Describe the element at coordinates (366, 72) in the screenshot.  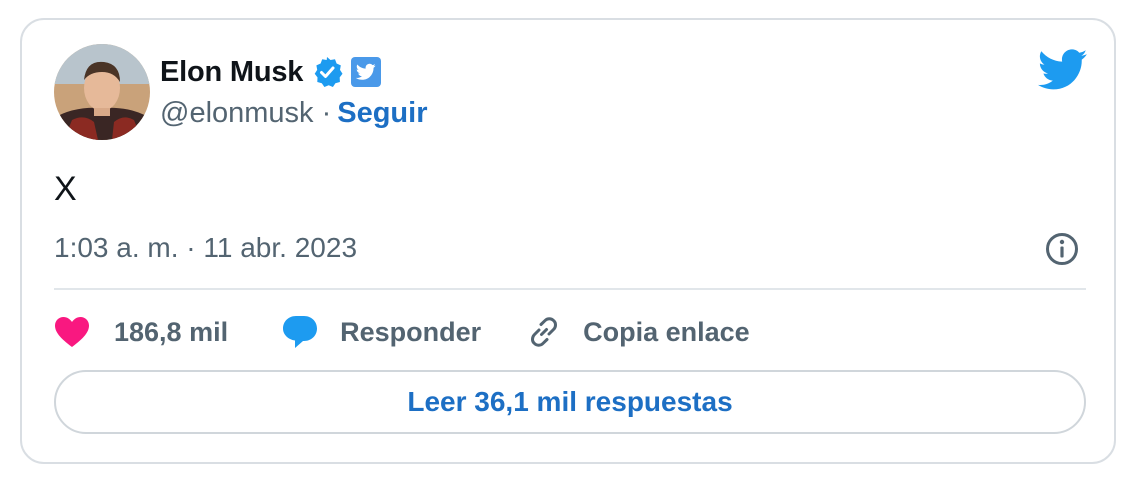
I see `twitter-bird-badge-icon` at that location.